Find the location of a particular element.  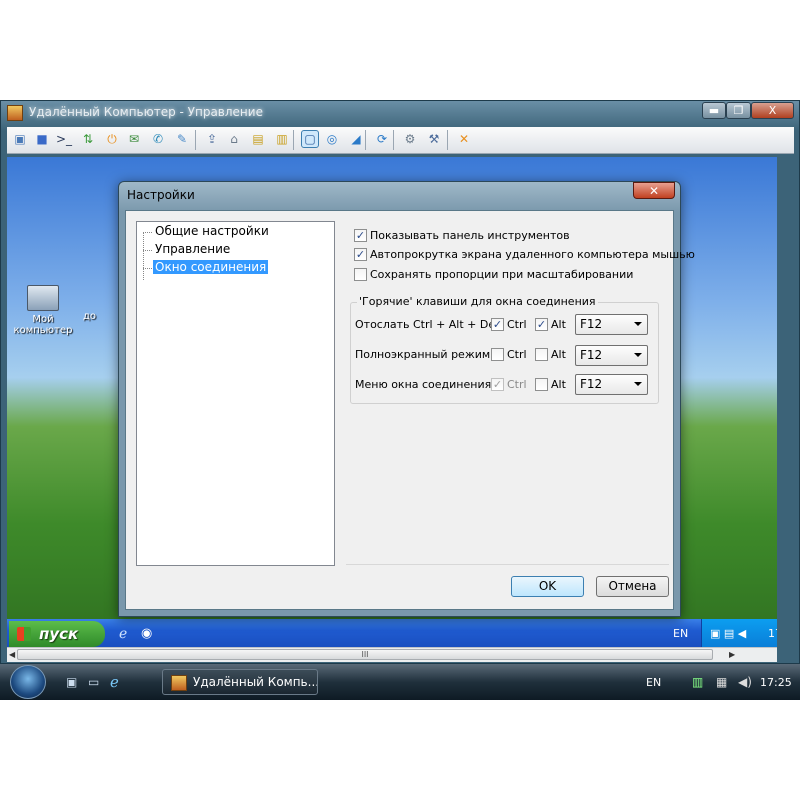

tree-item-general: Общие настройки is located at coordinates (212, 231).